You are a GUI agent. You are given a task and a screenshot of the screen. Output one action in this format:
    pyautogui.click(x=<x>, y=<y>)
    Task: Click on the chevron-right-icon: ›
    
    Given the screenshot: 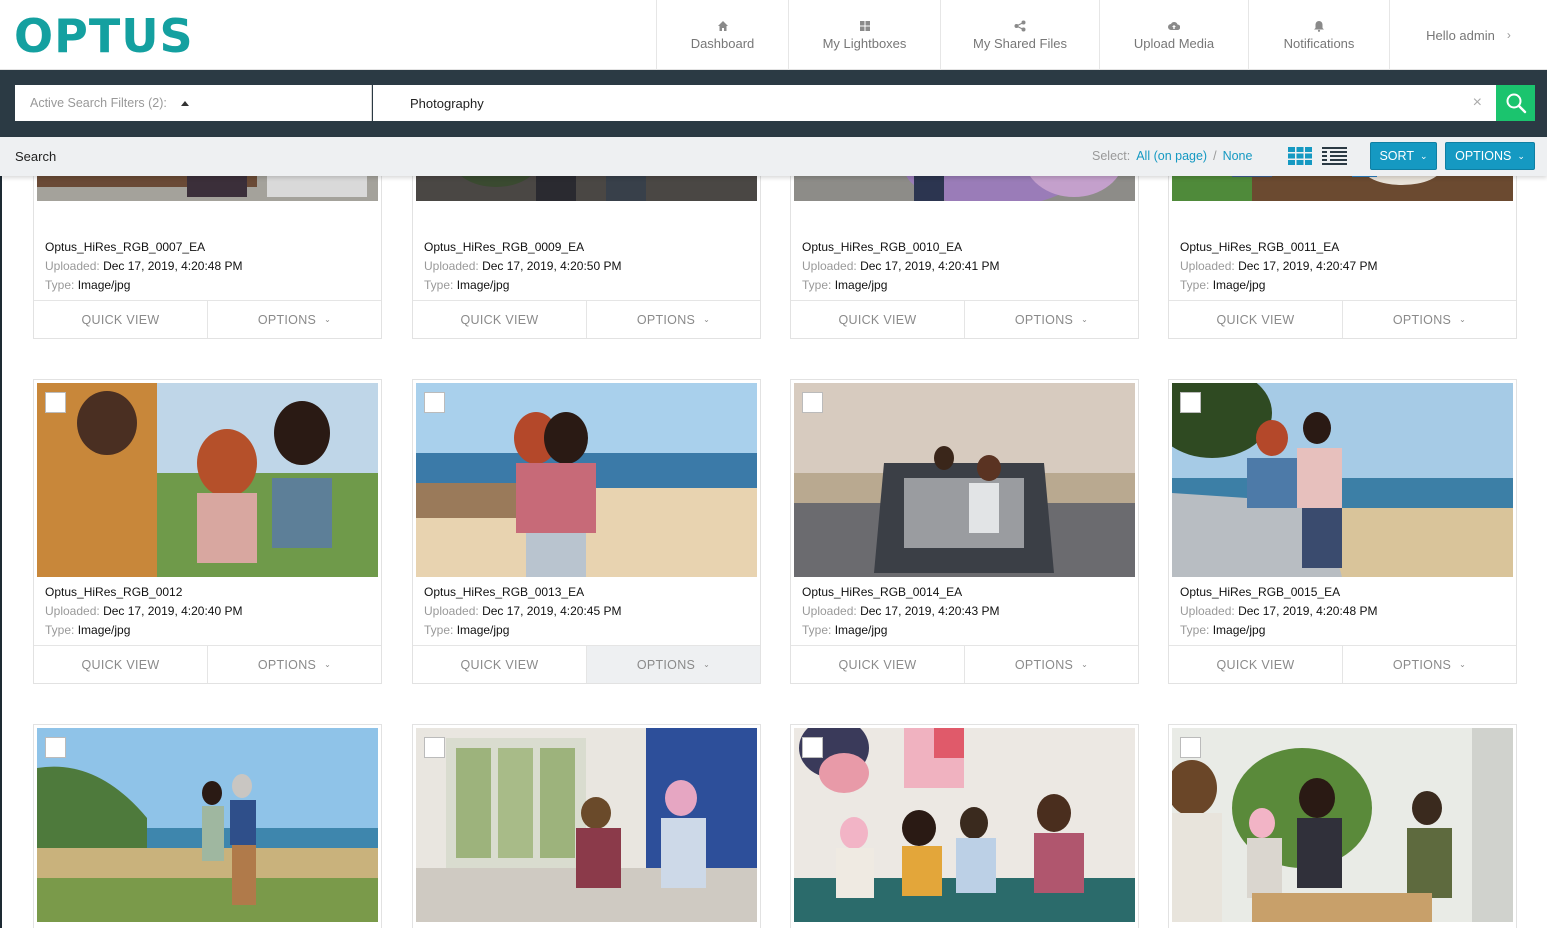 What is the action you would take?
    pyautogui.click(x=1508, y=35)
    